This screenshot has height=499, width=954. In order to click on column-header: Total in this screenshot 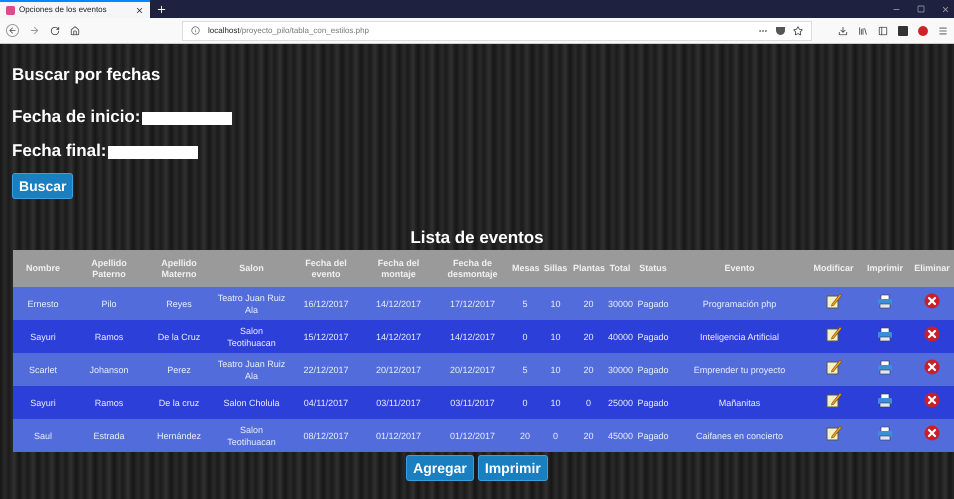, I will do `click(620, 268)`.